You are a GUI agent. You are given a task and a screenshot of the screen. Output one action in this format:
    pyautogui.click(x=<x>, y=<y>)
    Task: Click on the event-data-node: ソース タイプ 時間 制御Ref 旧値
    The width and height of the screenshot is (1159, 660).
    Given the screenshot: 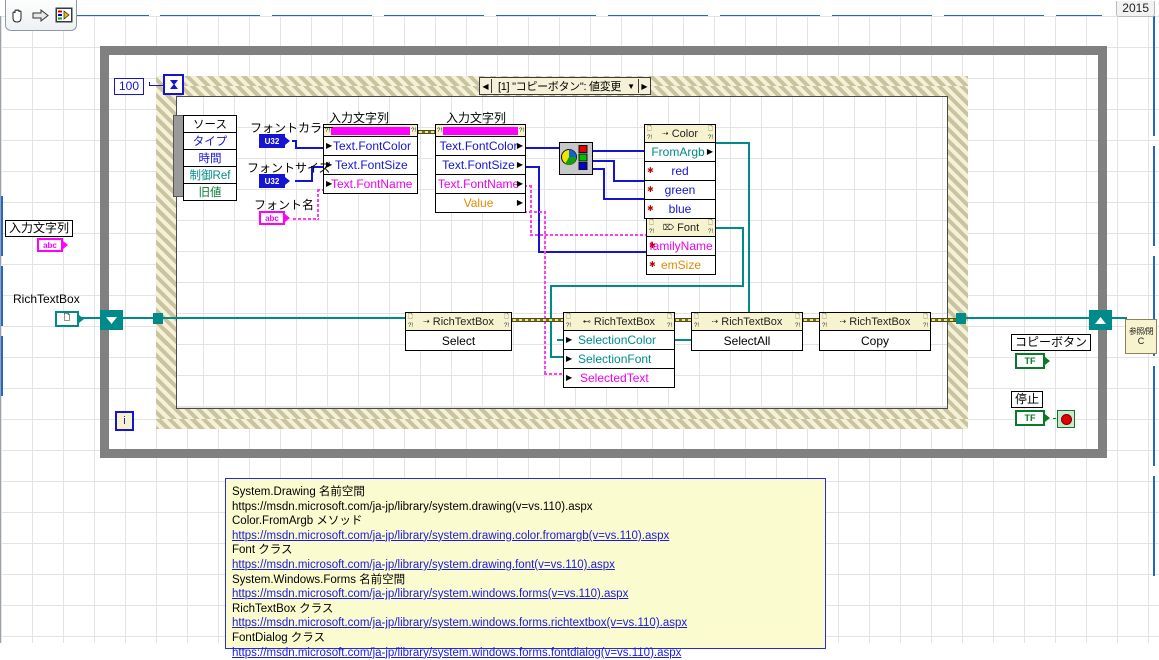 What is the action you would take?
    pyautogui.click(x=210, y=158)
    